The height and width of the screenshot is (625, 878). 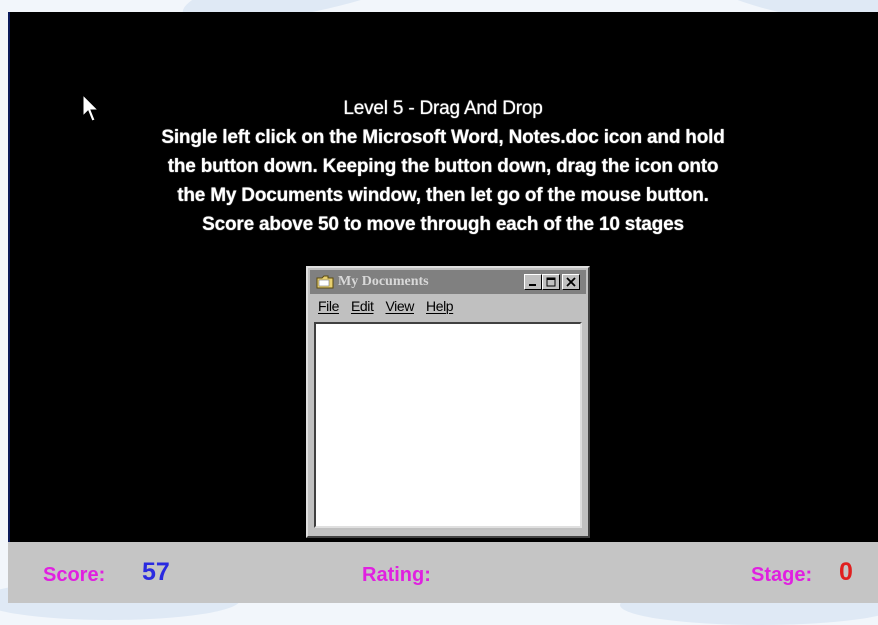 What do you see at coordinates (396, 575) in the screenshot?
I see `rating-label: Rating:` at bounding box center [396, 575].